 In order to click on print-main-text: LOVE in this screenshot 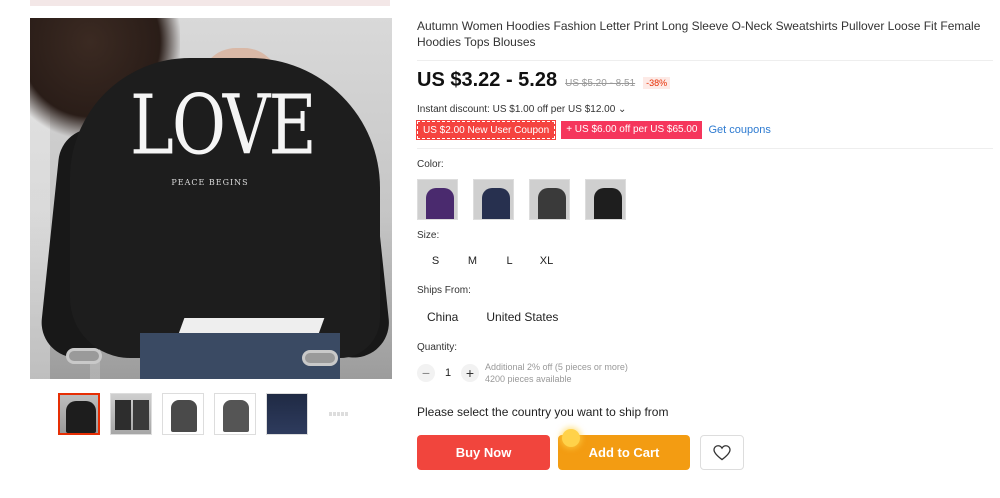, I will do `click(223, 125)`.